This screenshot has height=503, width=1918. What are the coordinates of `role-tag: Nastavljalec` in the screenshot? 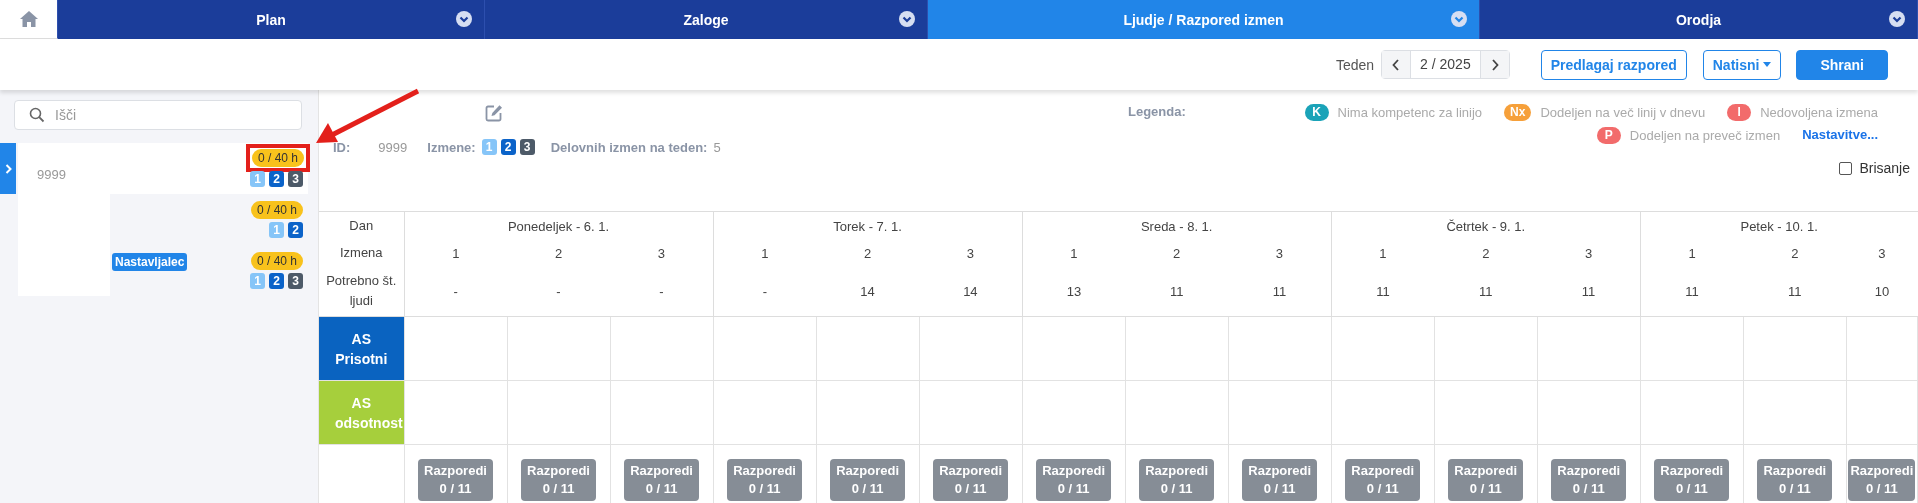 It's located at (150, 262).